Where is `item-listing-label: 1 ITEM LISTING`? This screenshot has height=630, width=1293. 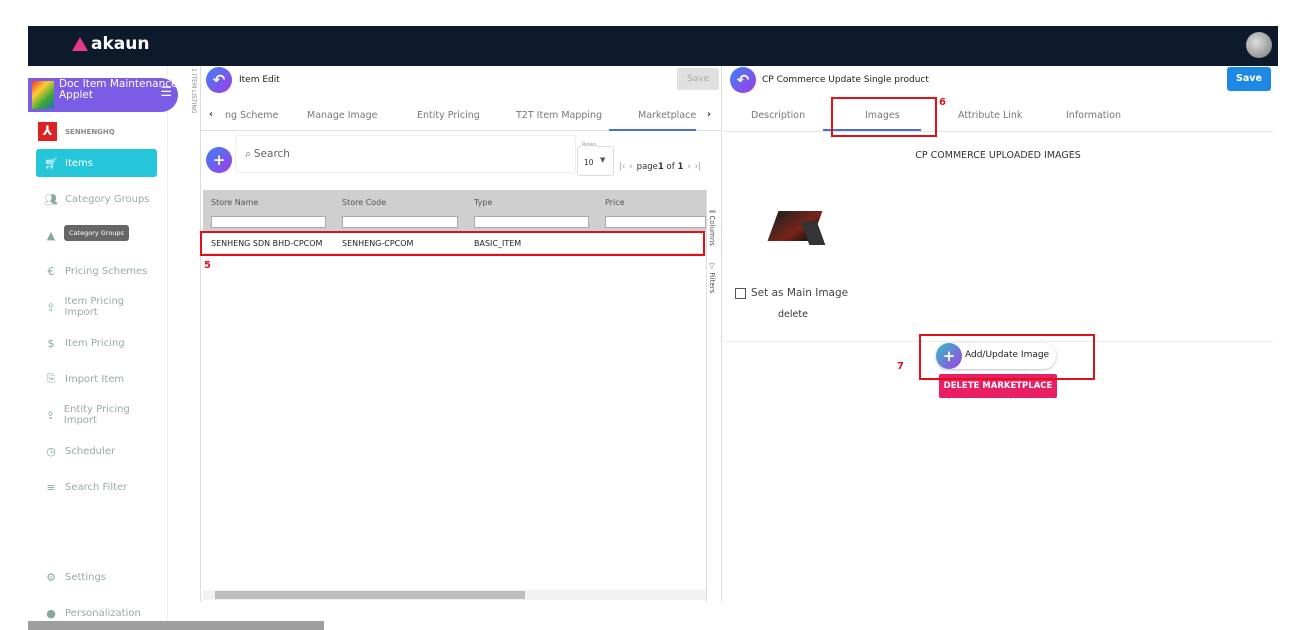
item-listing-label: 1 ITEM LISTING is located at coordinates (191, 91).